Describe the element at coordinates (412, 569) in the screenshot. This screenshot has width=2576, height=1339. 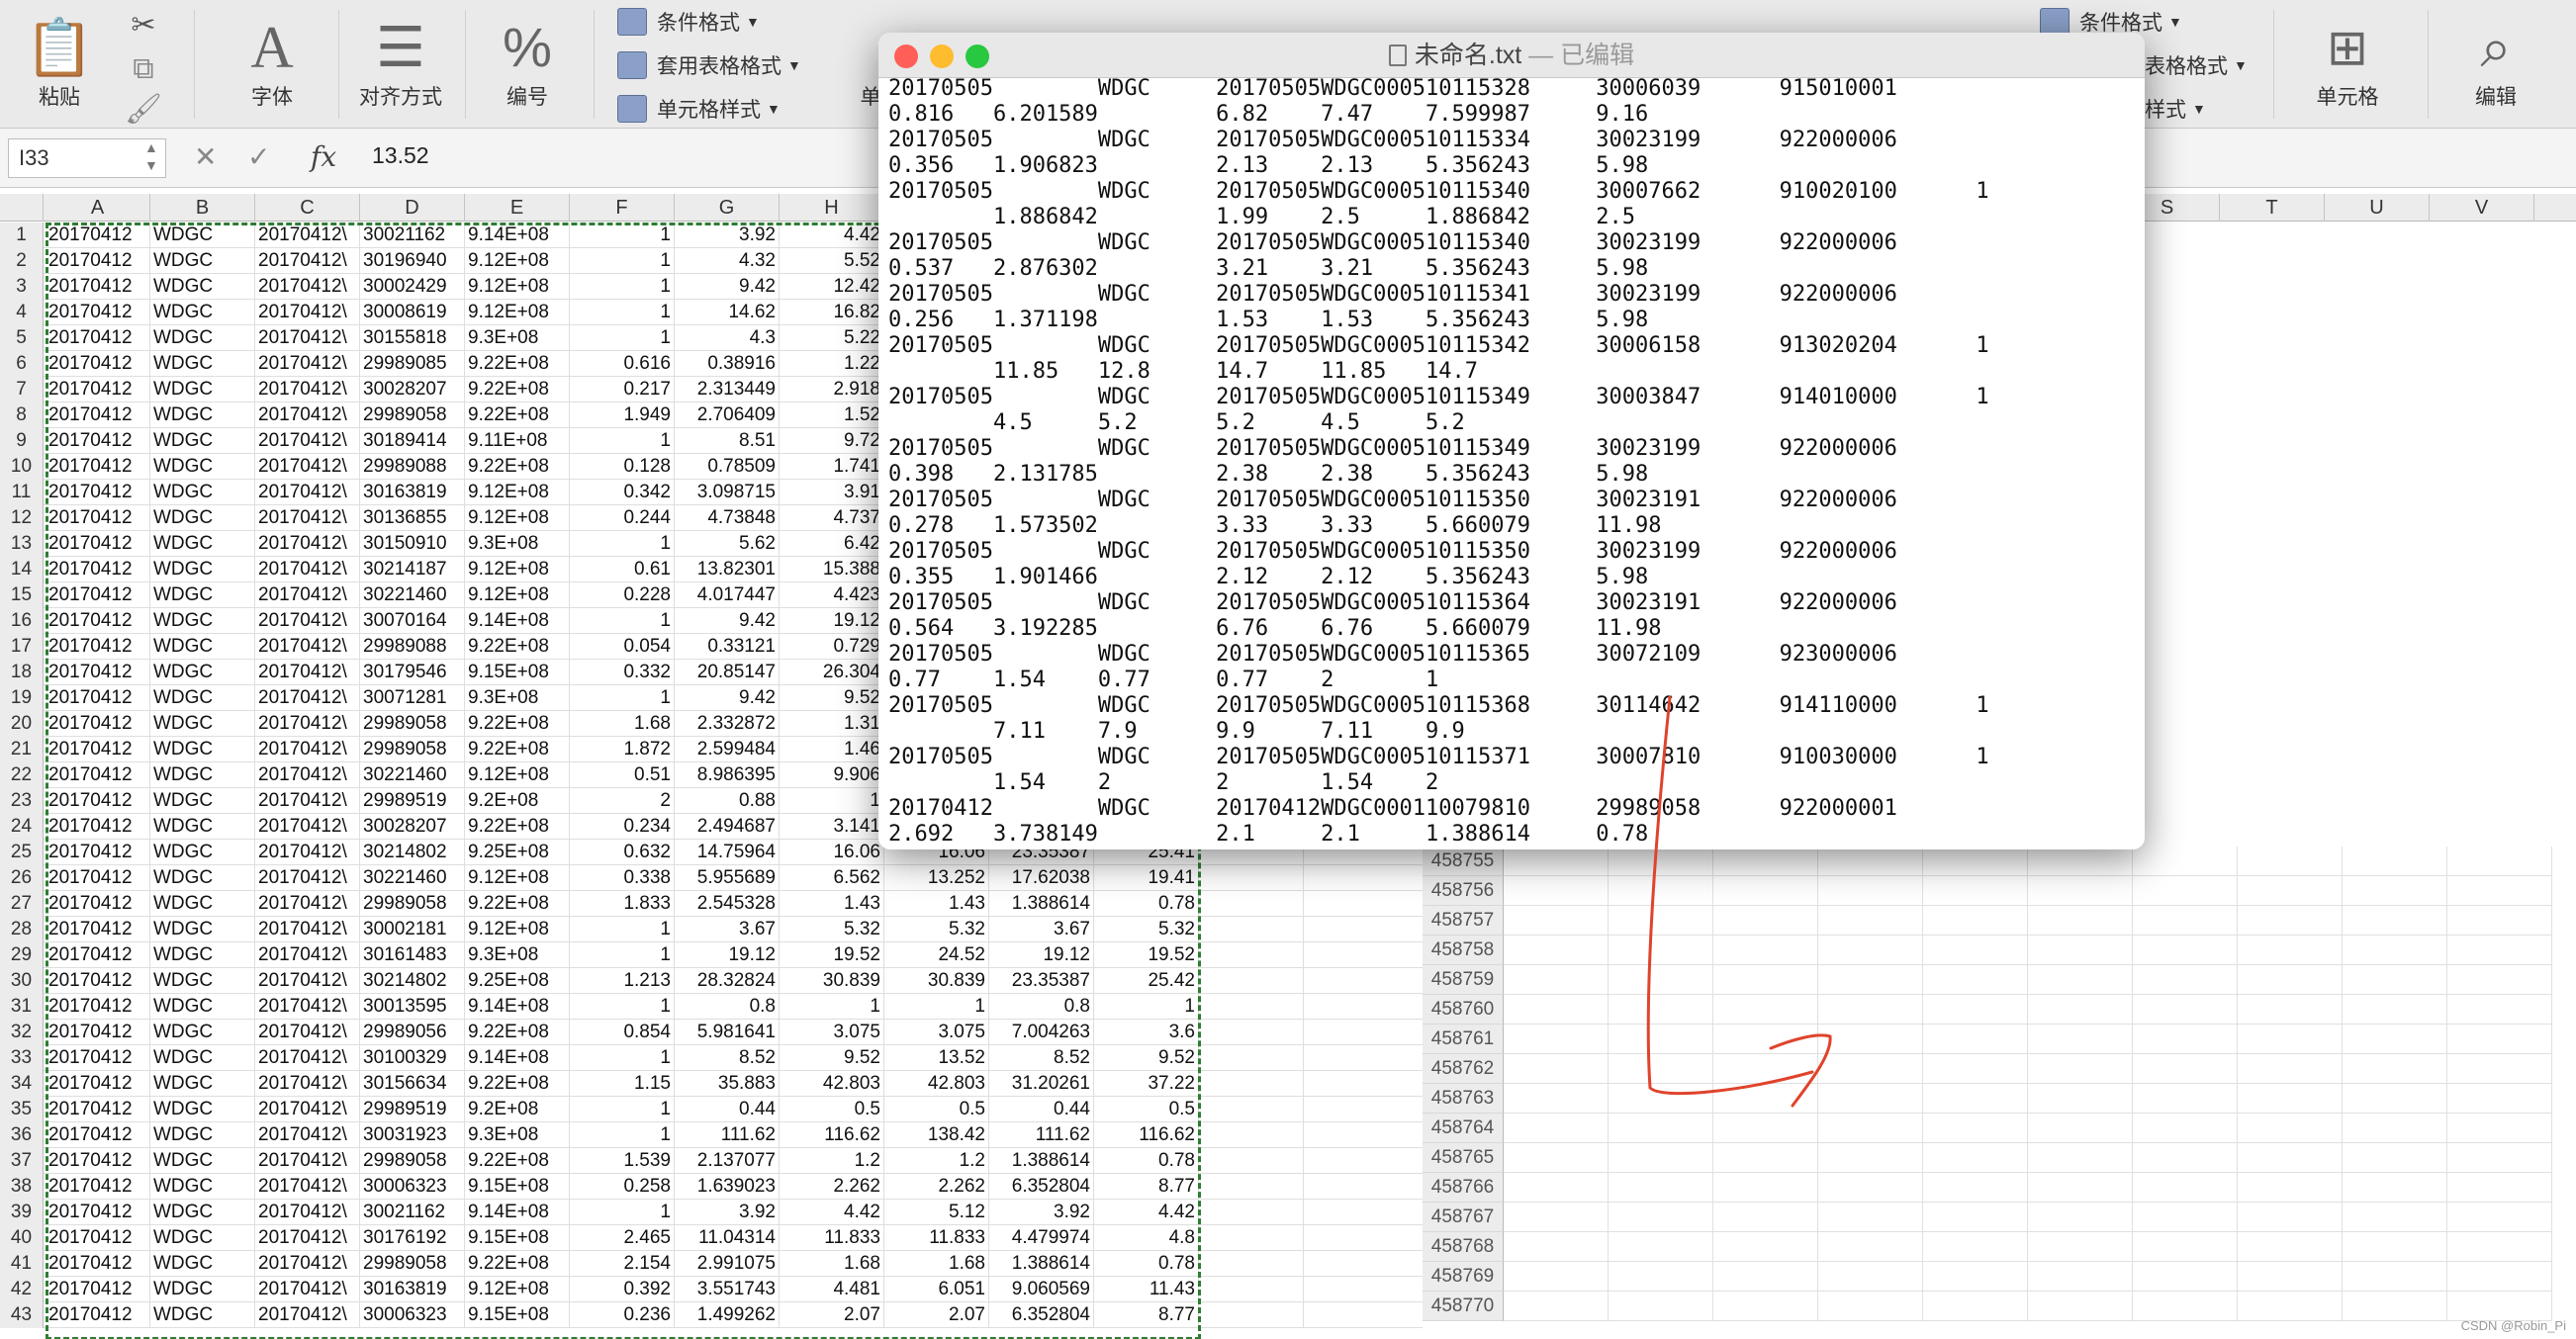
I see `cell: 30214187` at that location.